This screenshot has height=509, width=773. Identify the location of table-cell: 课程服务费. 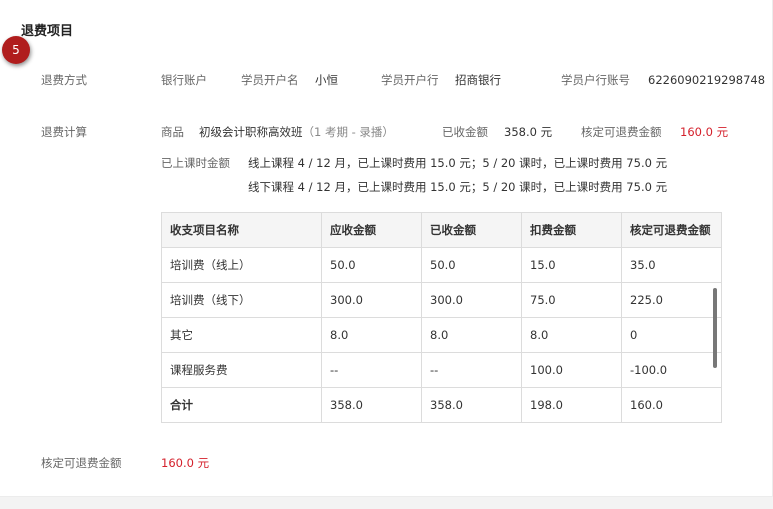
(241, 370).